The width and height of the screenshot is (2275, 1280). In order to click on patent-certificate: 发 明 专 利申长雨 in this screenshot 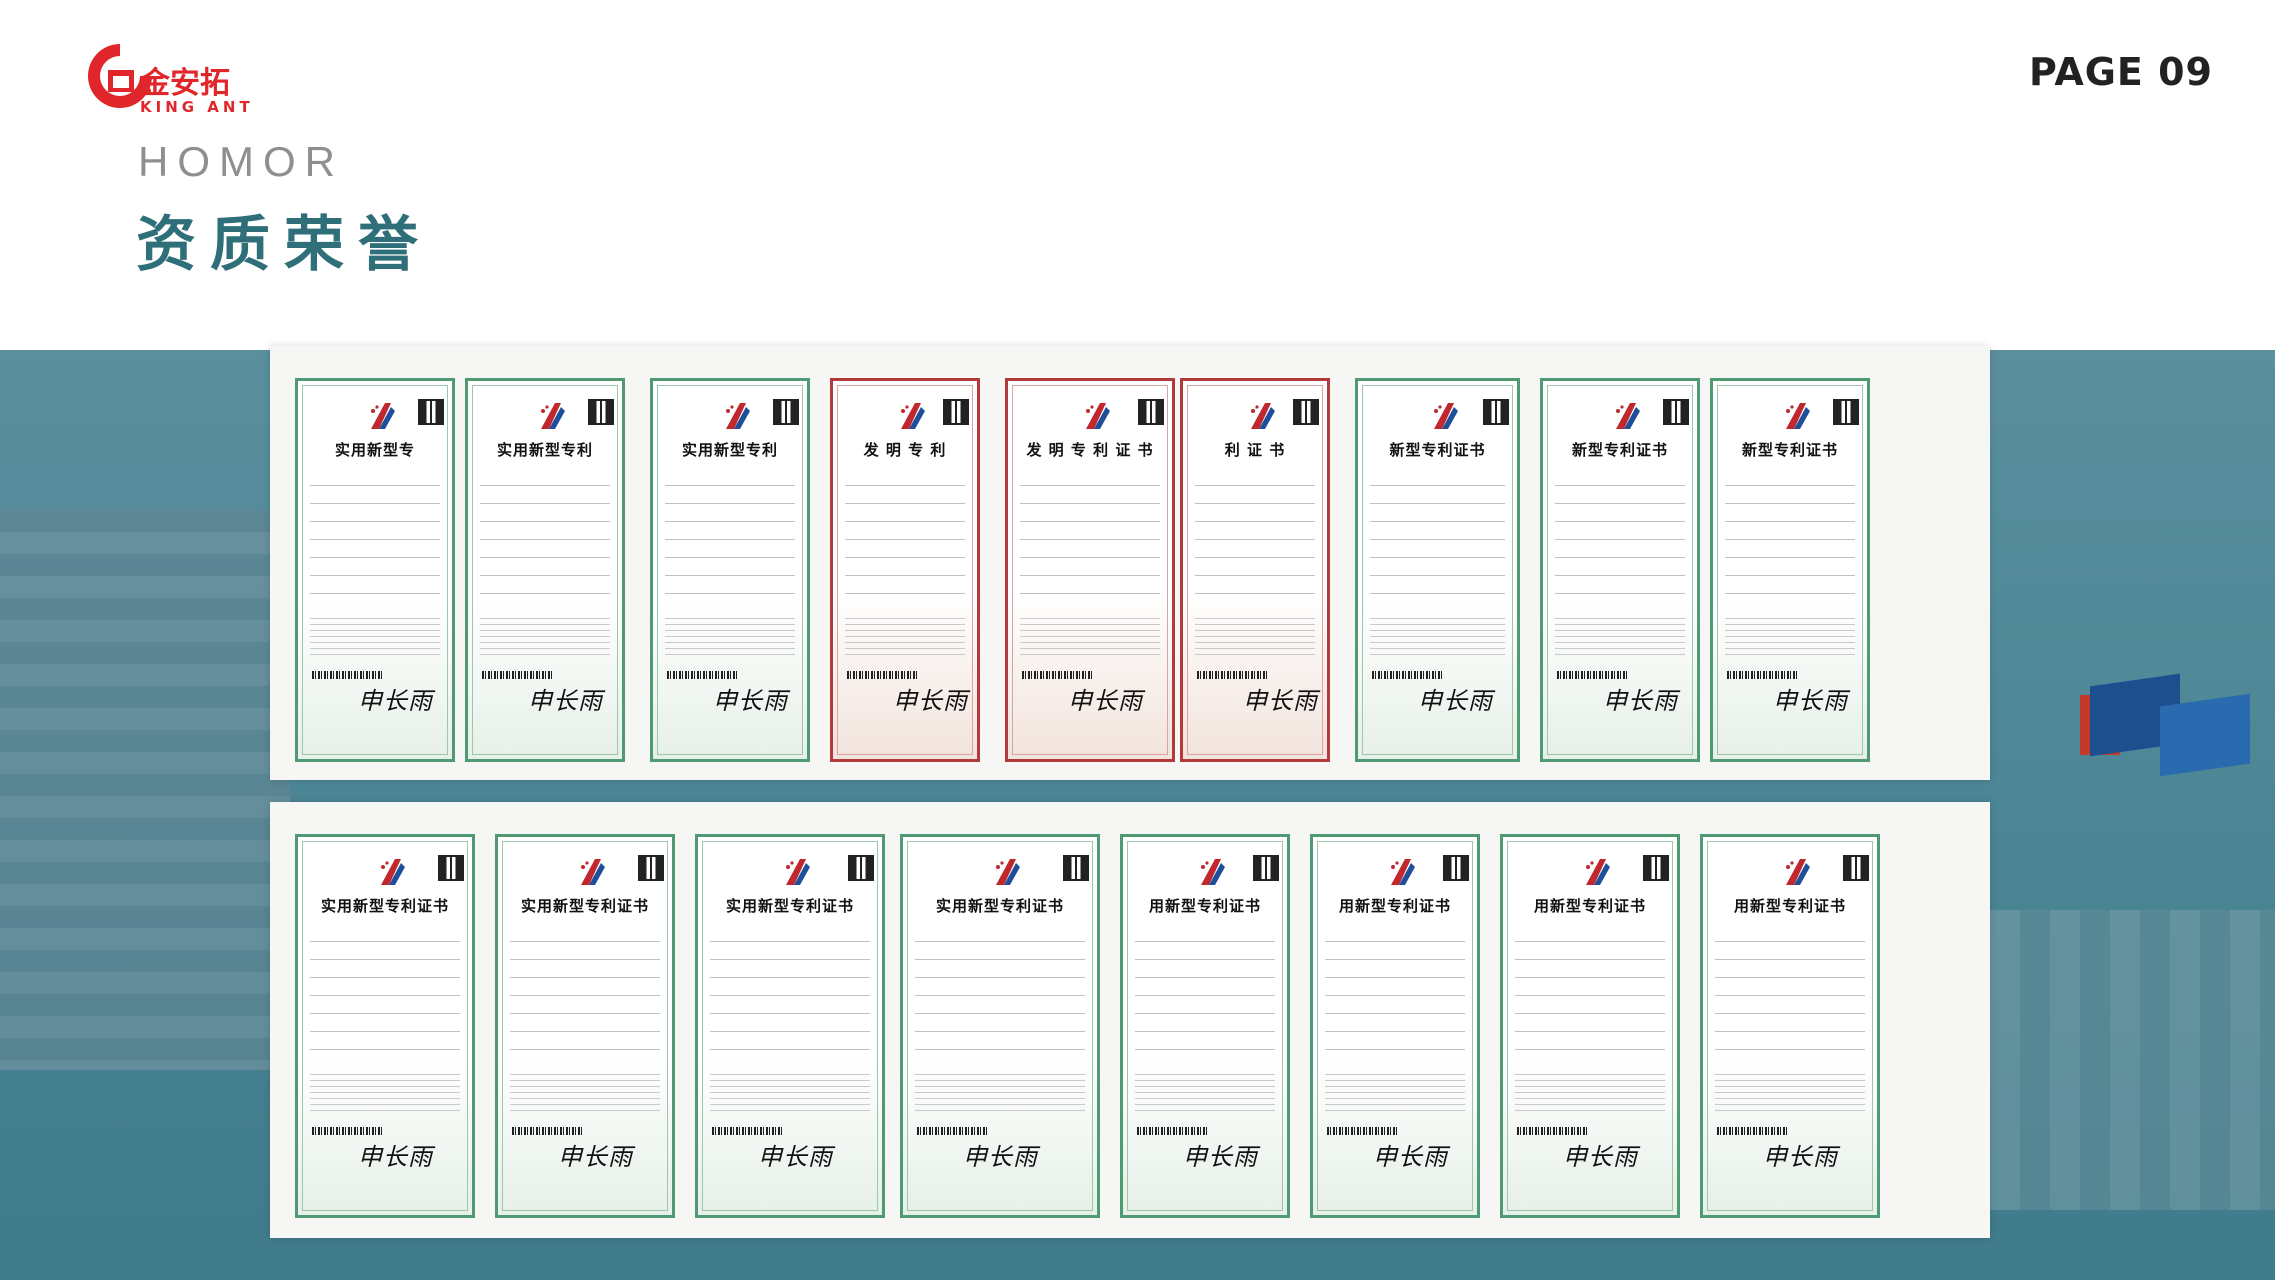, I will do `click(905, 570)`.